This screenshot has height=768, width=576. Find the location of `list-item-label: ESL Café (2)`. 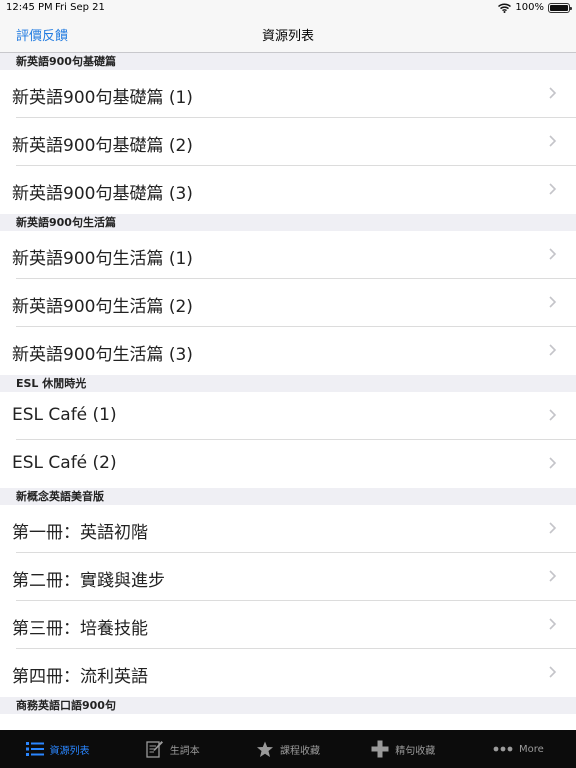

list-item-label: ESL Café (2) is located at coordinates (64, 463).